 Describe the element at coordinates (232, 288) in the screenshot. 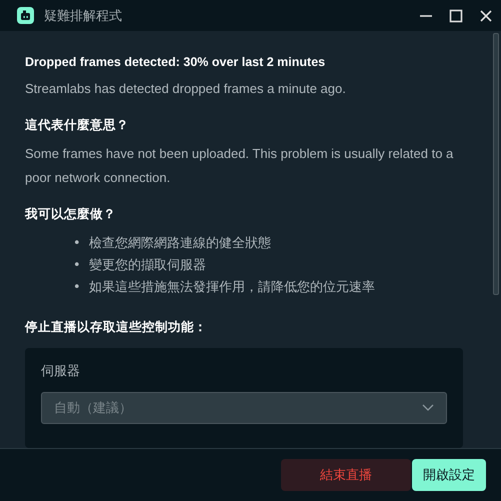

I see `bullet-item: 如果這些措施無法發揮作用，請降低您的位元速率` at that location.